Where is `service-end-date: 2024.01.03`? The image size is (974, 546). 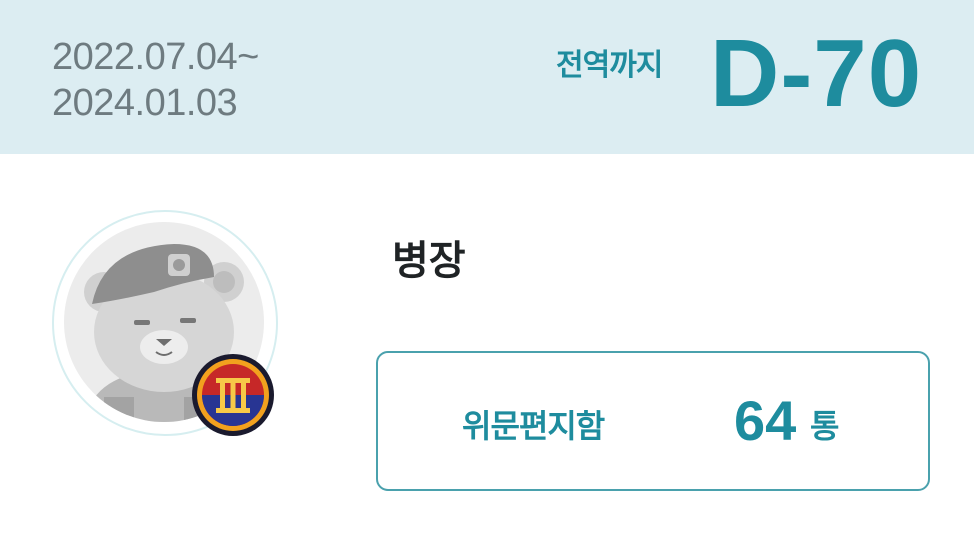 service-end-date: 2024.01.03 is located at coordinates (145, 103).